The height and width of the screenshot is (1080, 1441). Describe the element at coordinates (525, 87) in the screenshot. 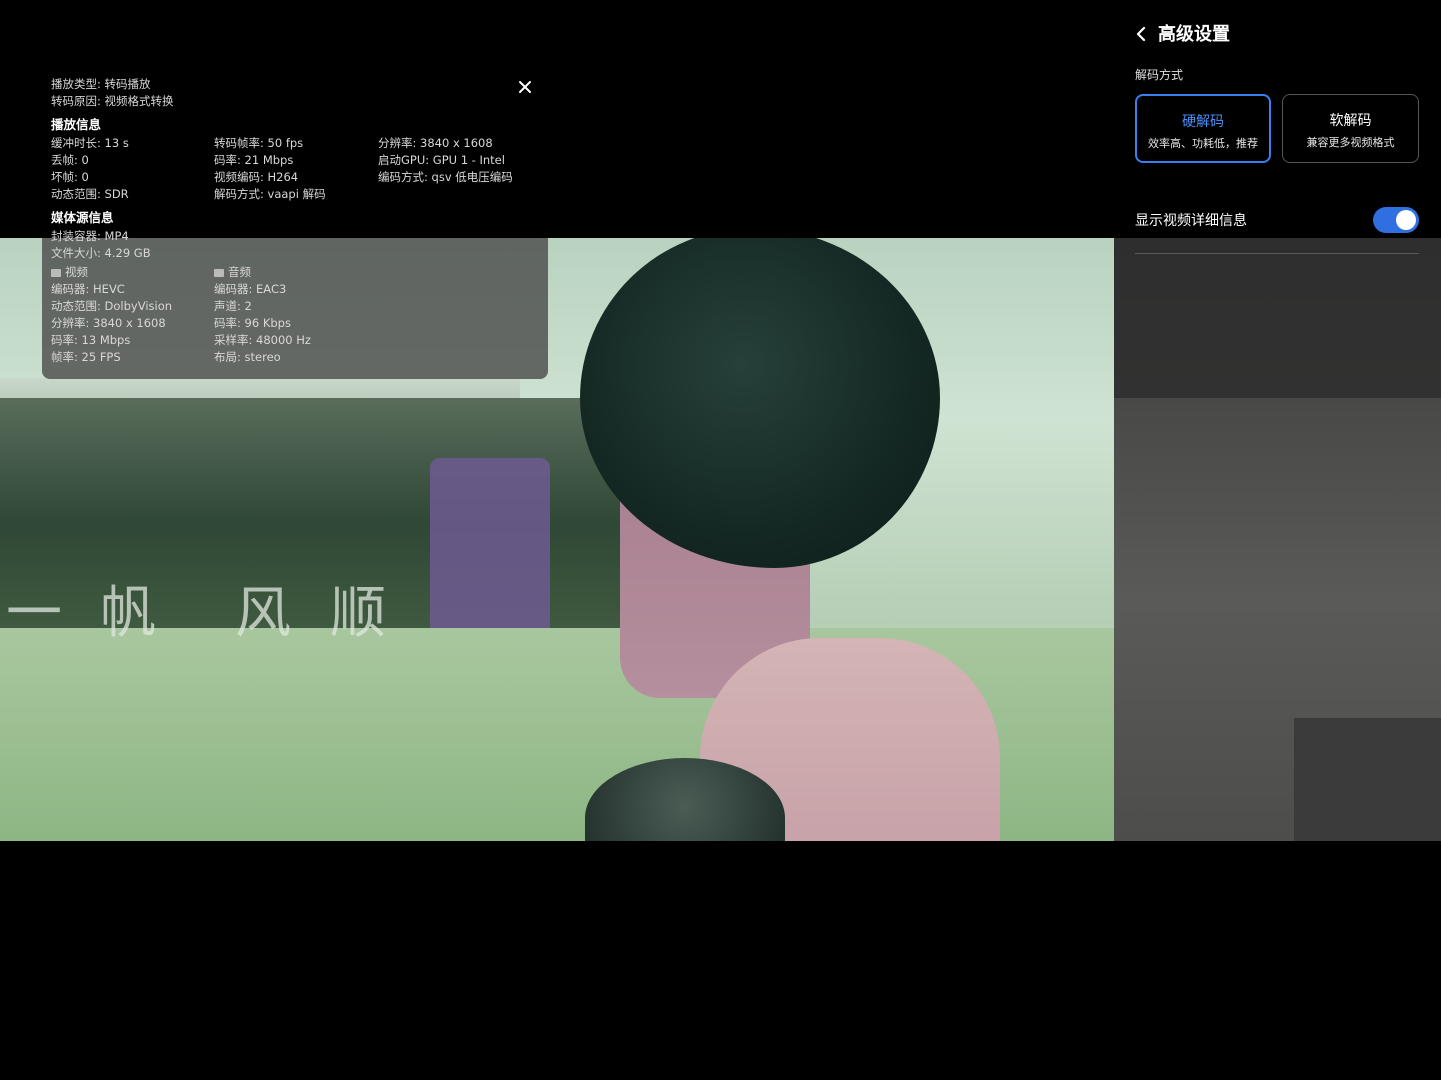

I see `close-icon` at that location.